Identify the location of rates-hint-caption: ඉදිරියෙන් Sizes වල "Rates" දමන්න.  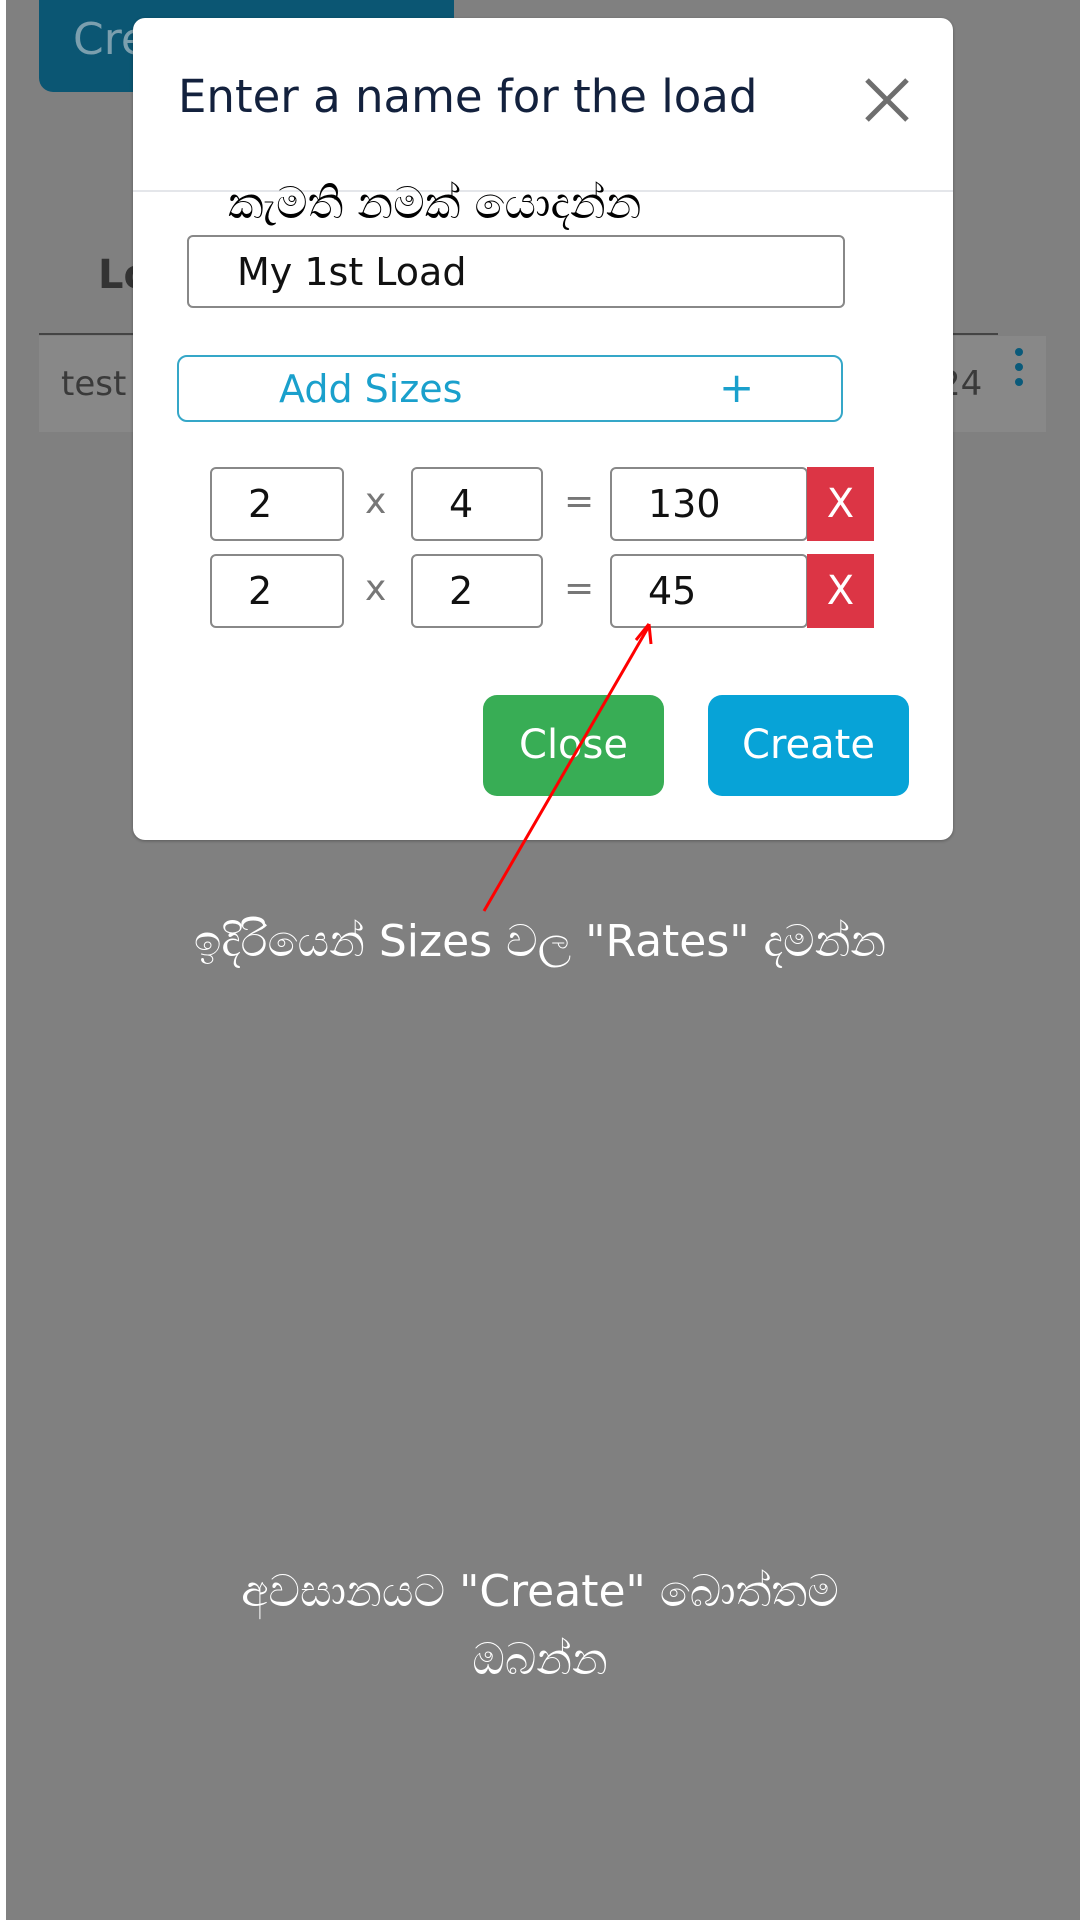
(540, 941).